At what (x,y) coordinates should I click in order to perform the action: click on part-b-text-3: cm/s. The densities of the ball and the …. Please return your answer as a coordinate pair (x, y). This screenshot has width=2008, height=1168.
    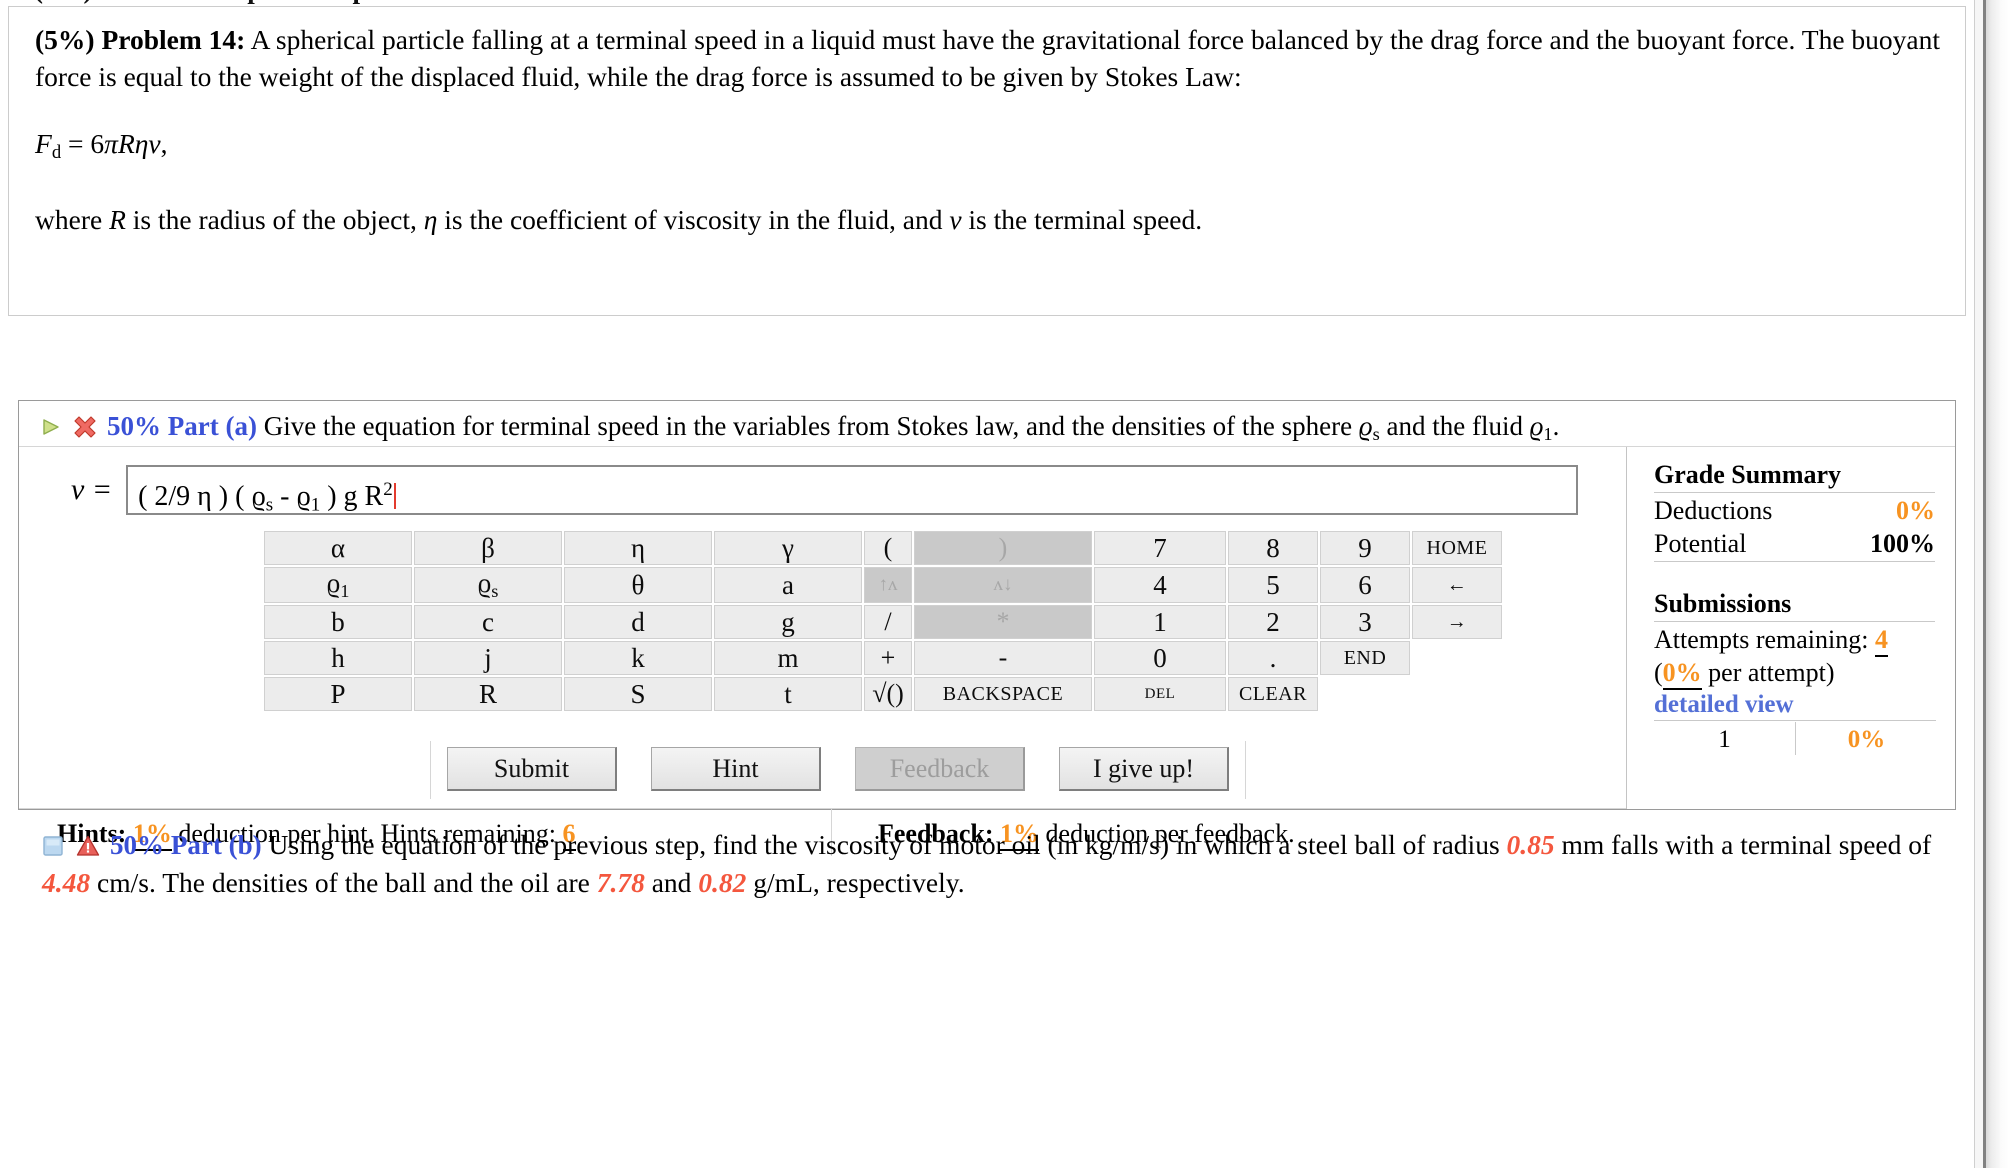
    Looking at the image, I should click on (343, 882).